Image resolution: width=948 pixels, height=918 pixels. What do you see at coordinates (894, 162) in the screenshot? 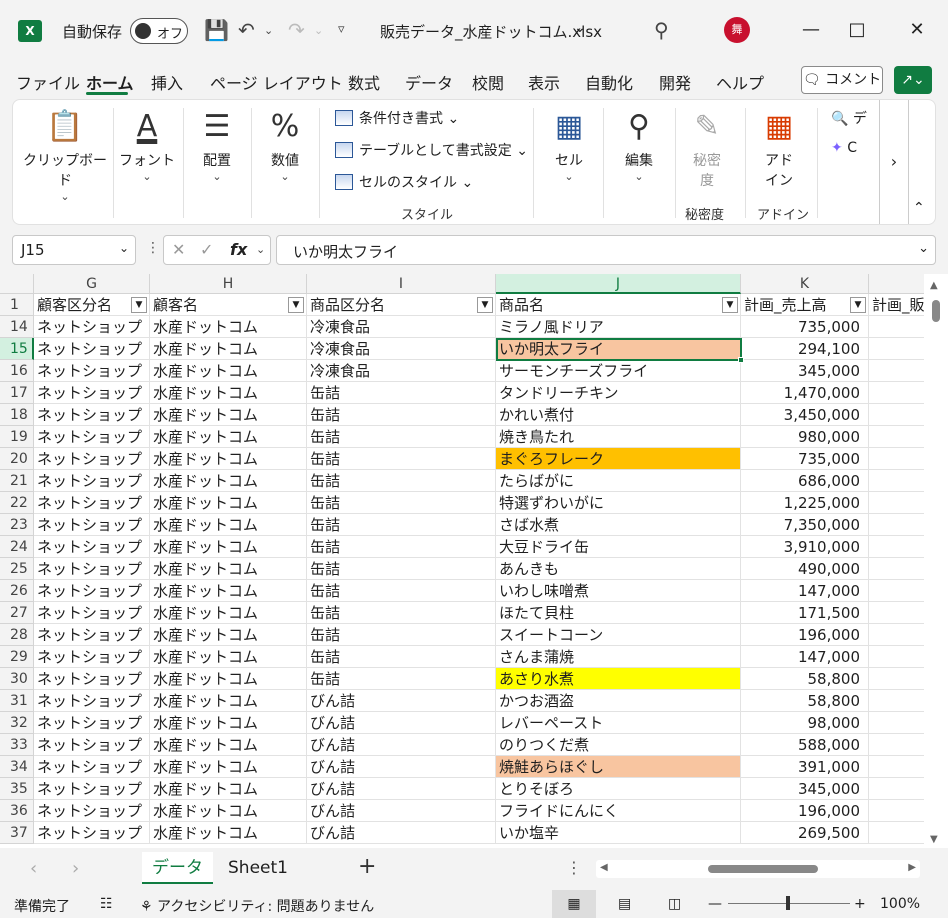
I see `ribbon-more-button: ›` at bounding box center [894, 162].